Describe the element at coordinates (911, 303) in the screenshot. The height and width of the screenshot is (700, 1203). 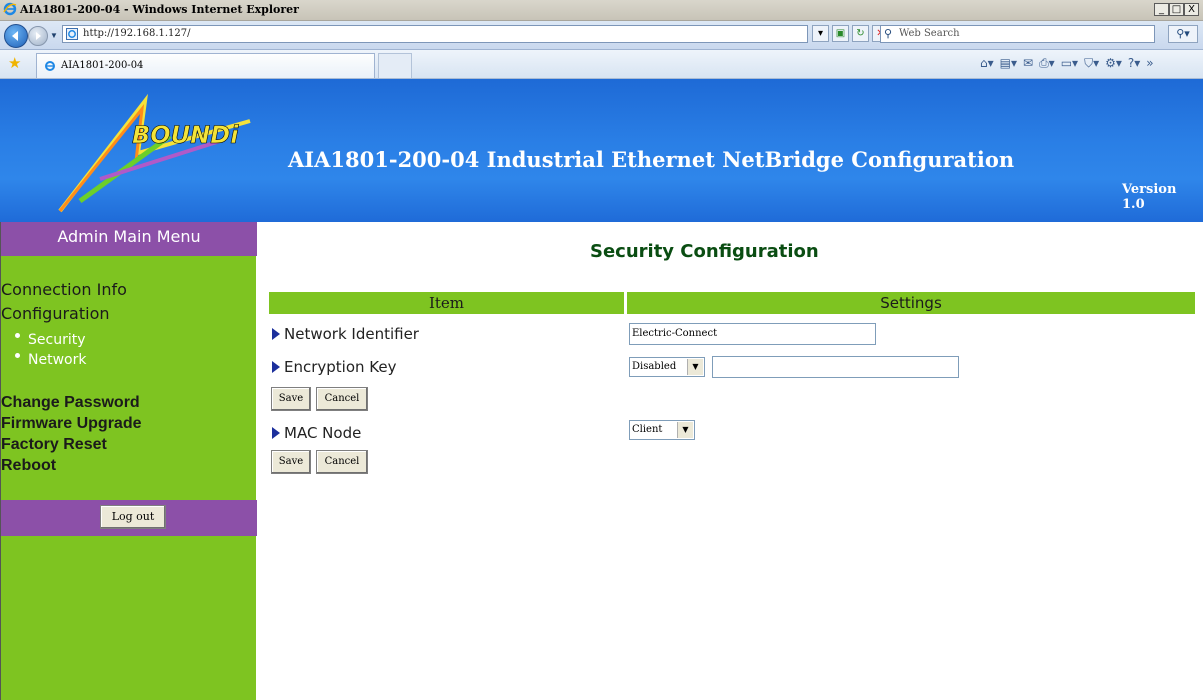
I see `column-header-settings: Settings` at that location.